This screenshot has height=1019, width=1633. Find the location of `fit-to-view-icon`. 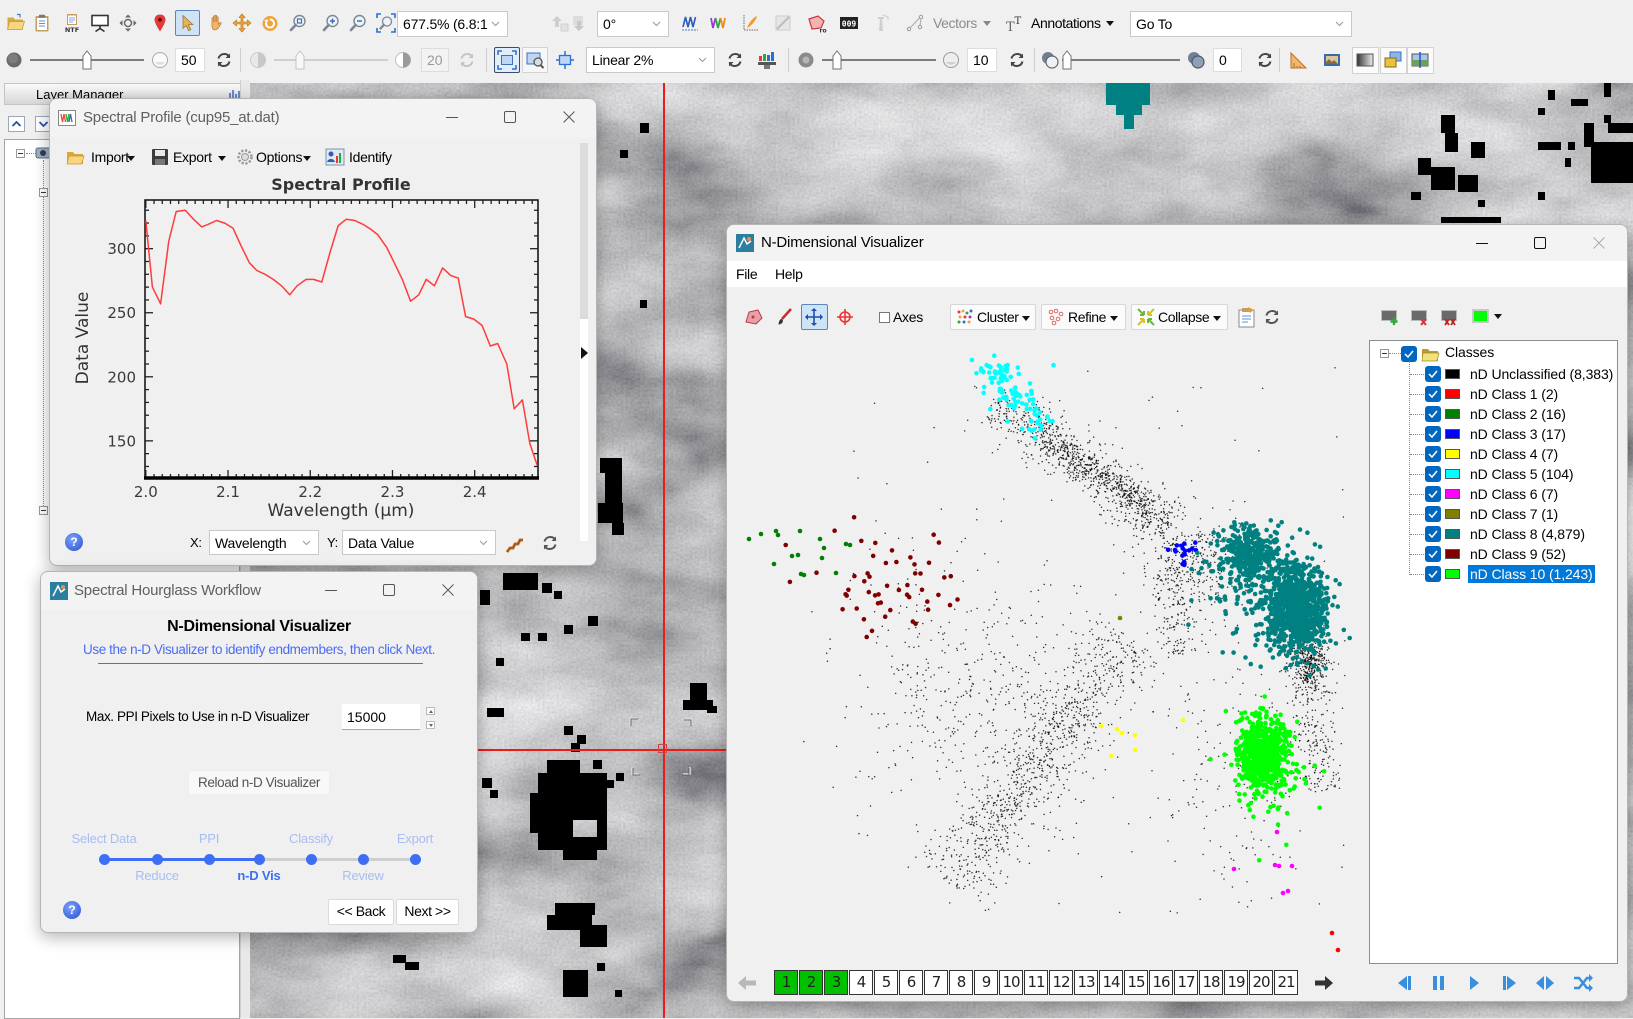

fit-to-view-icon is located at coordinates (507, 60).